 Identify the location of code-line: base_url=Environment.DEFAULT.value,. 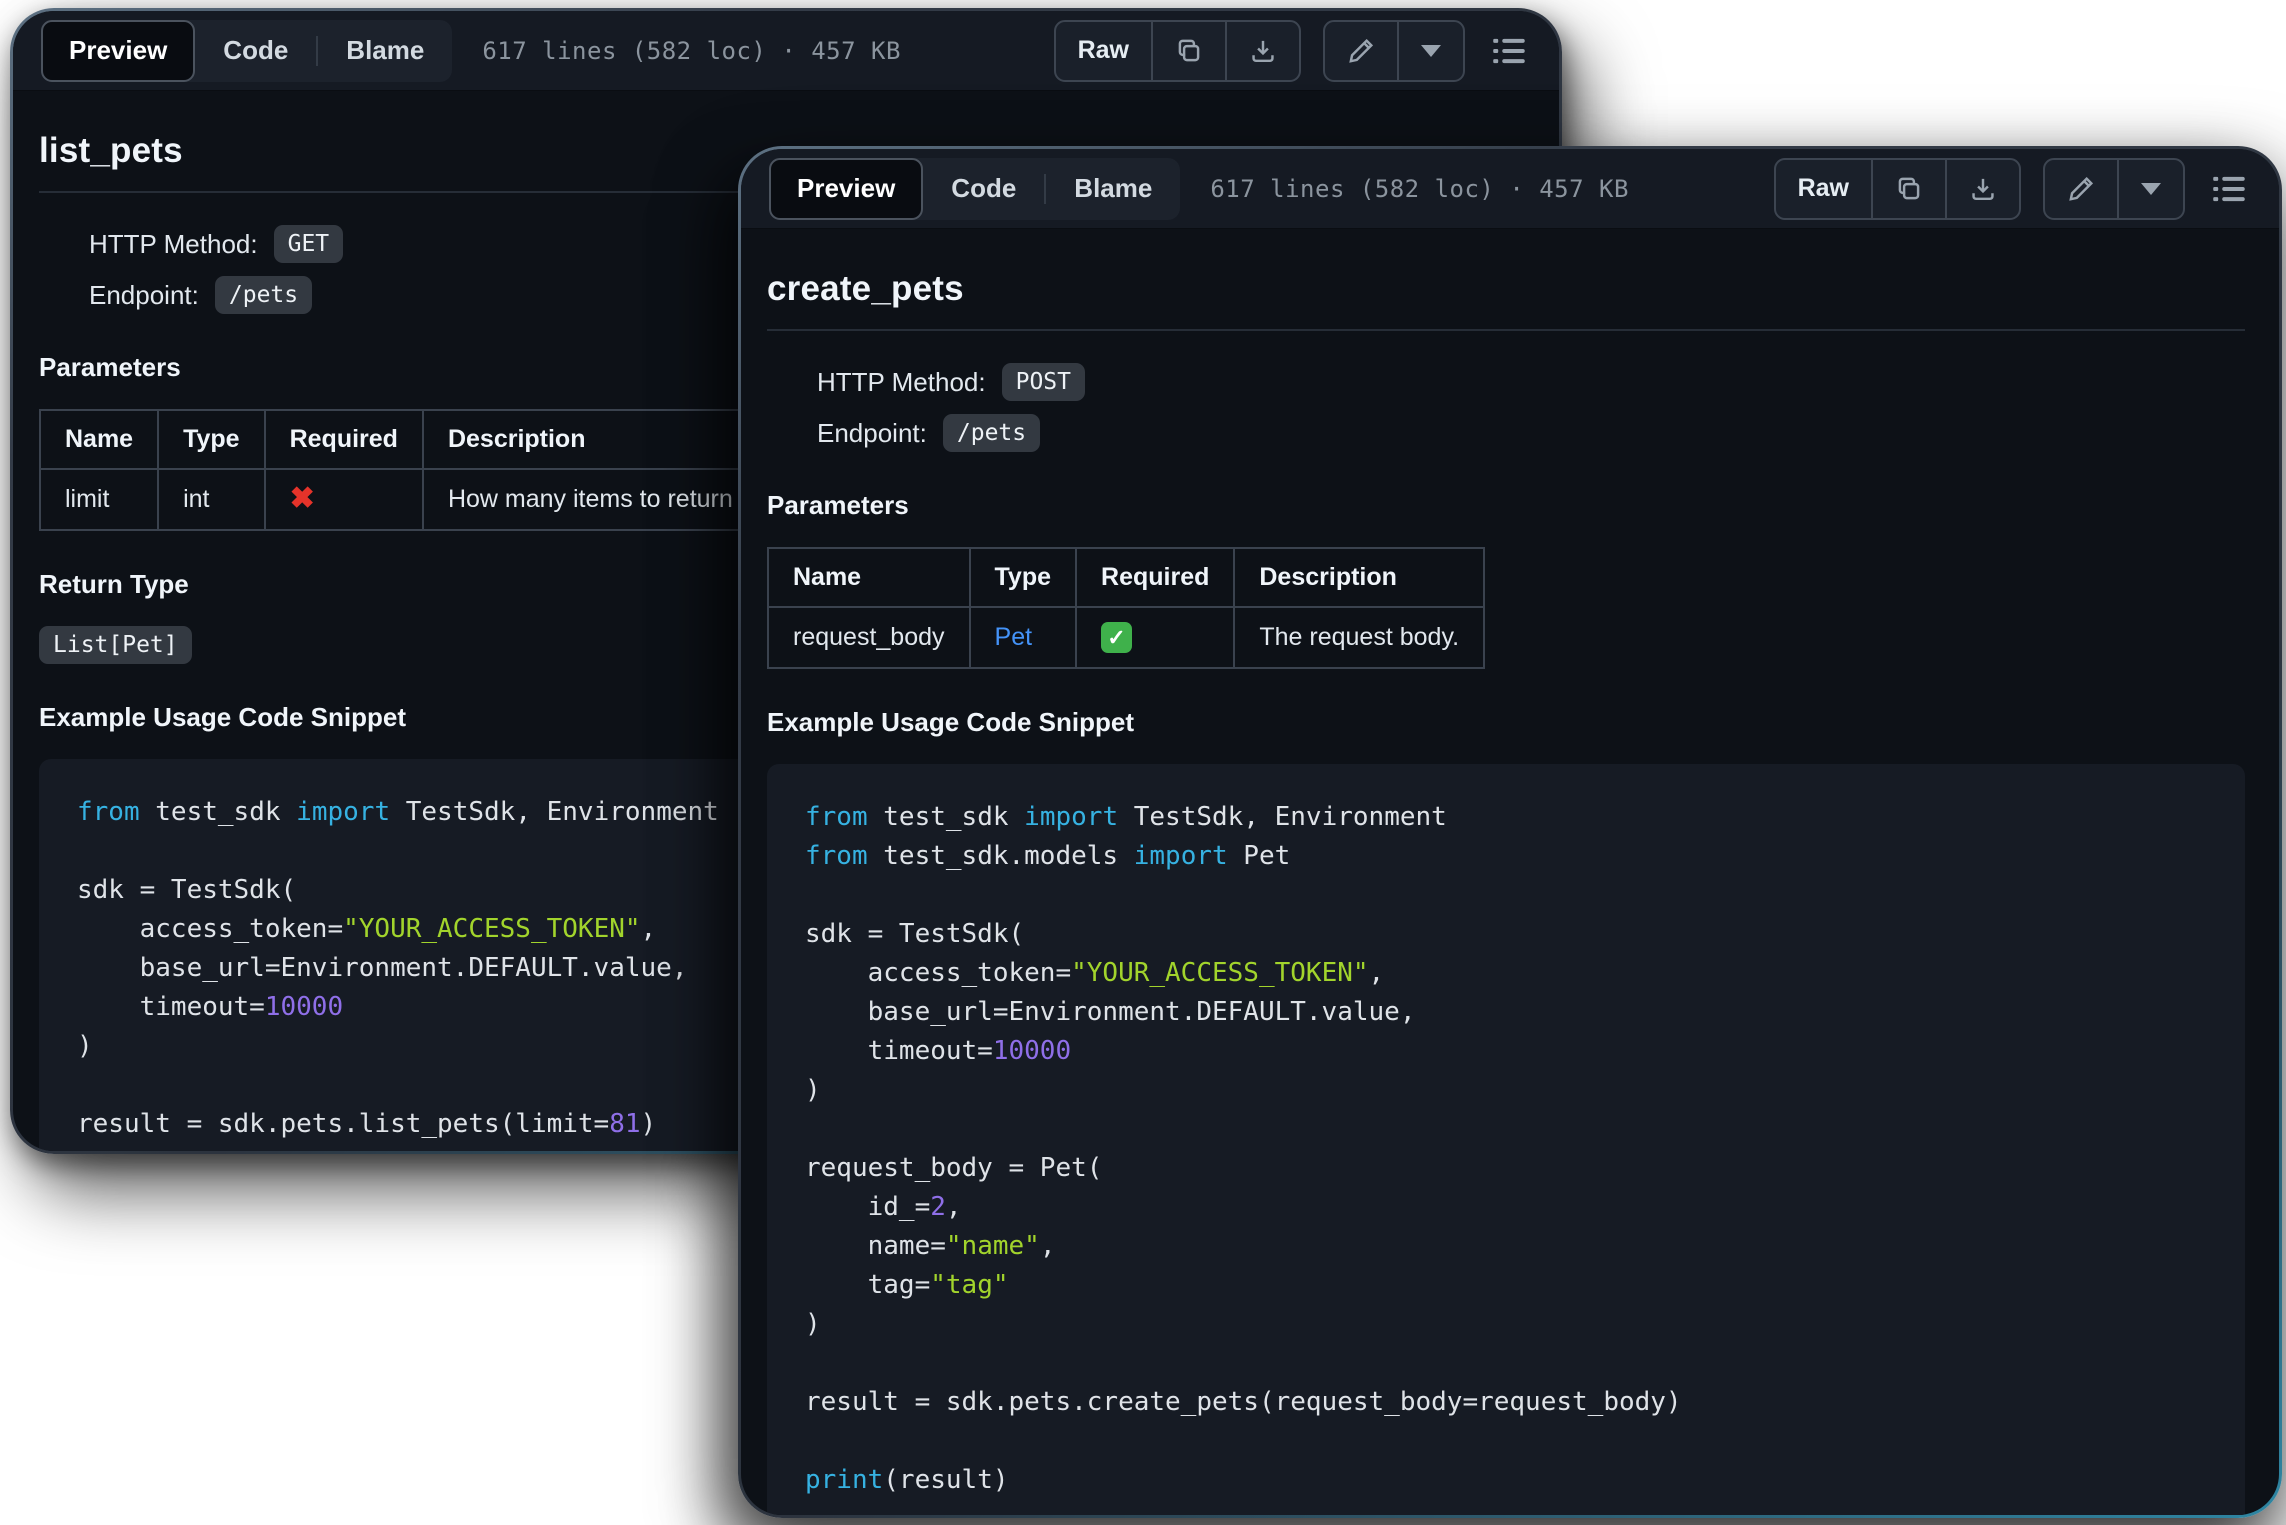
(1110, 1012).